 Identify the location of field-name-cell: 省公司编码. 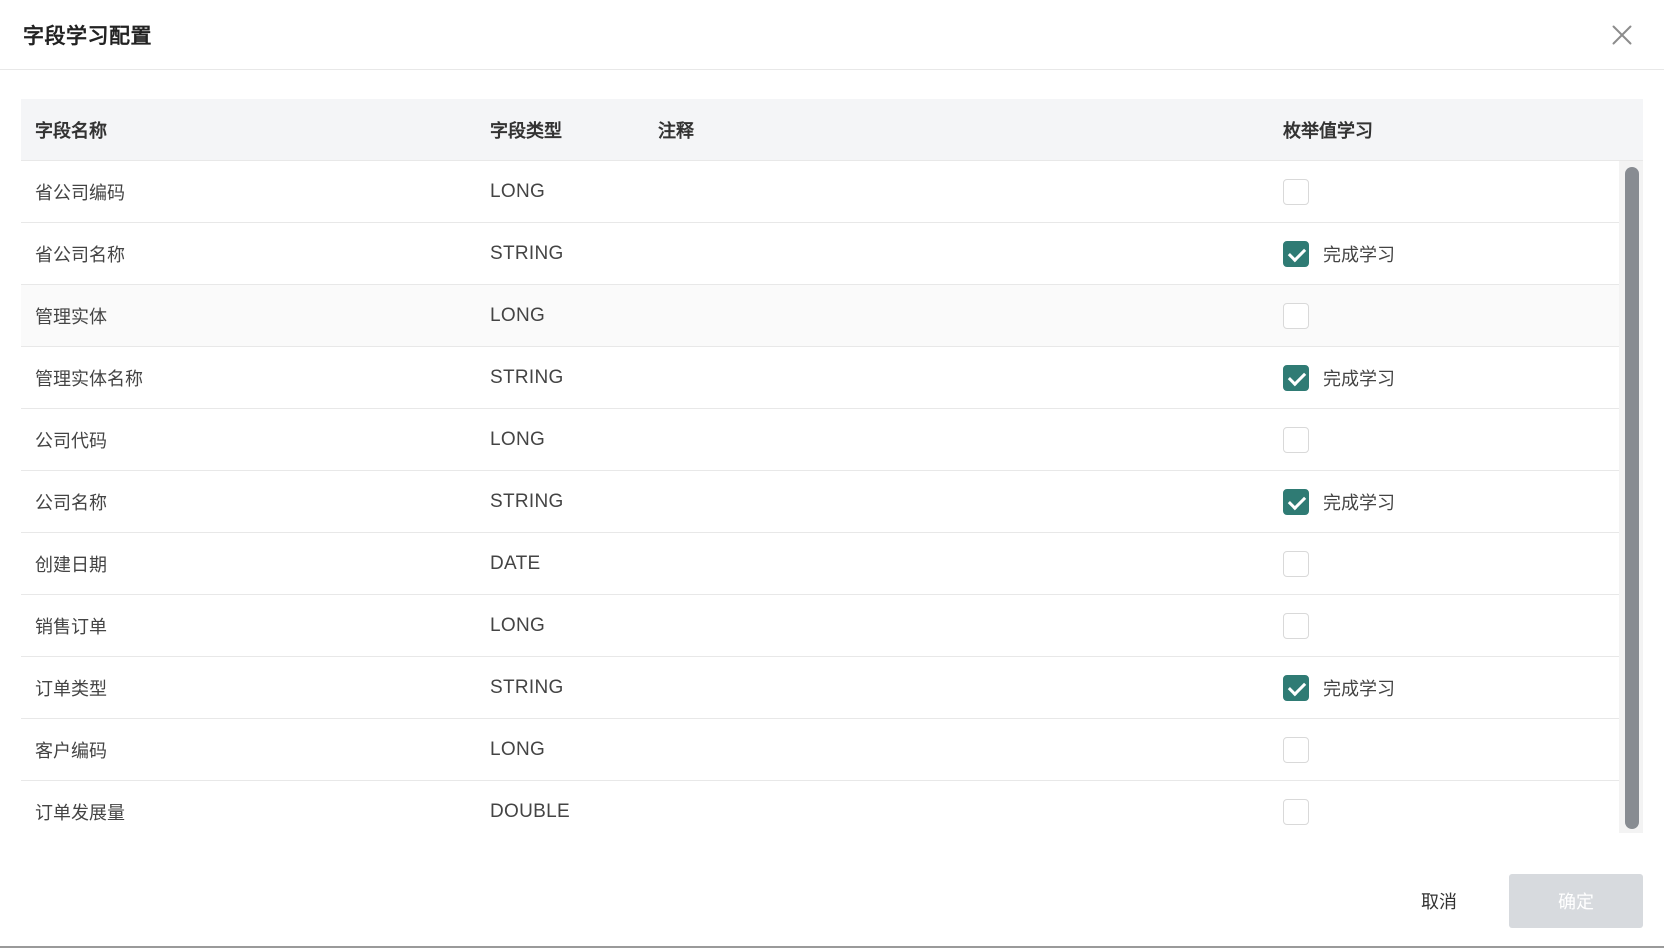
(80, 193).